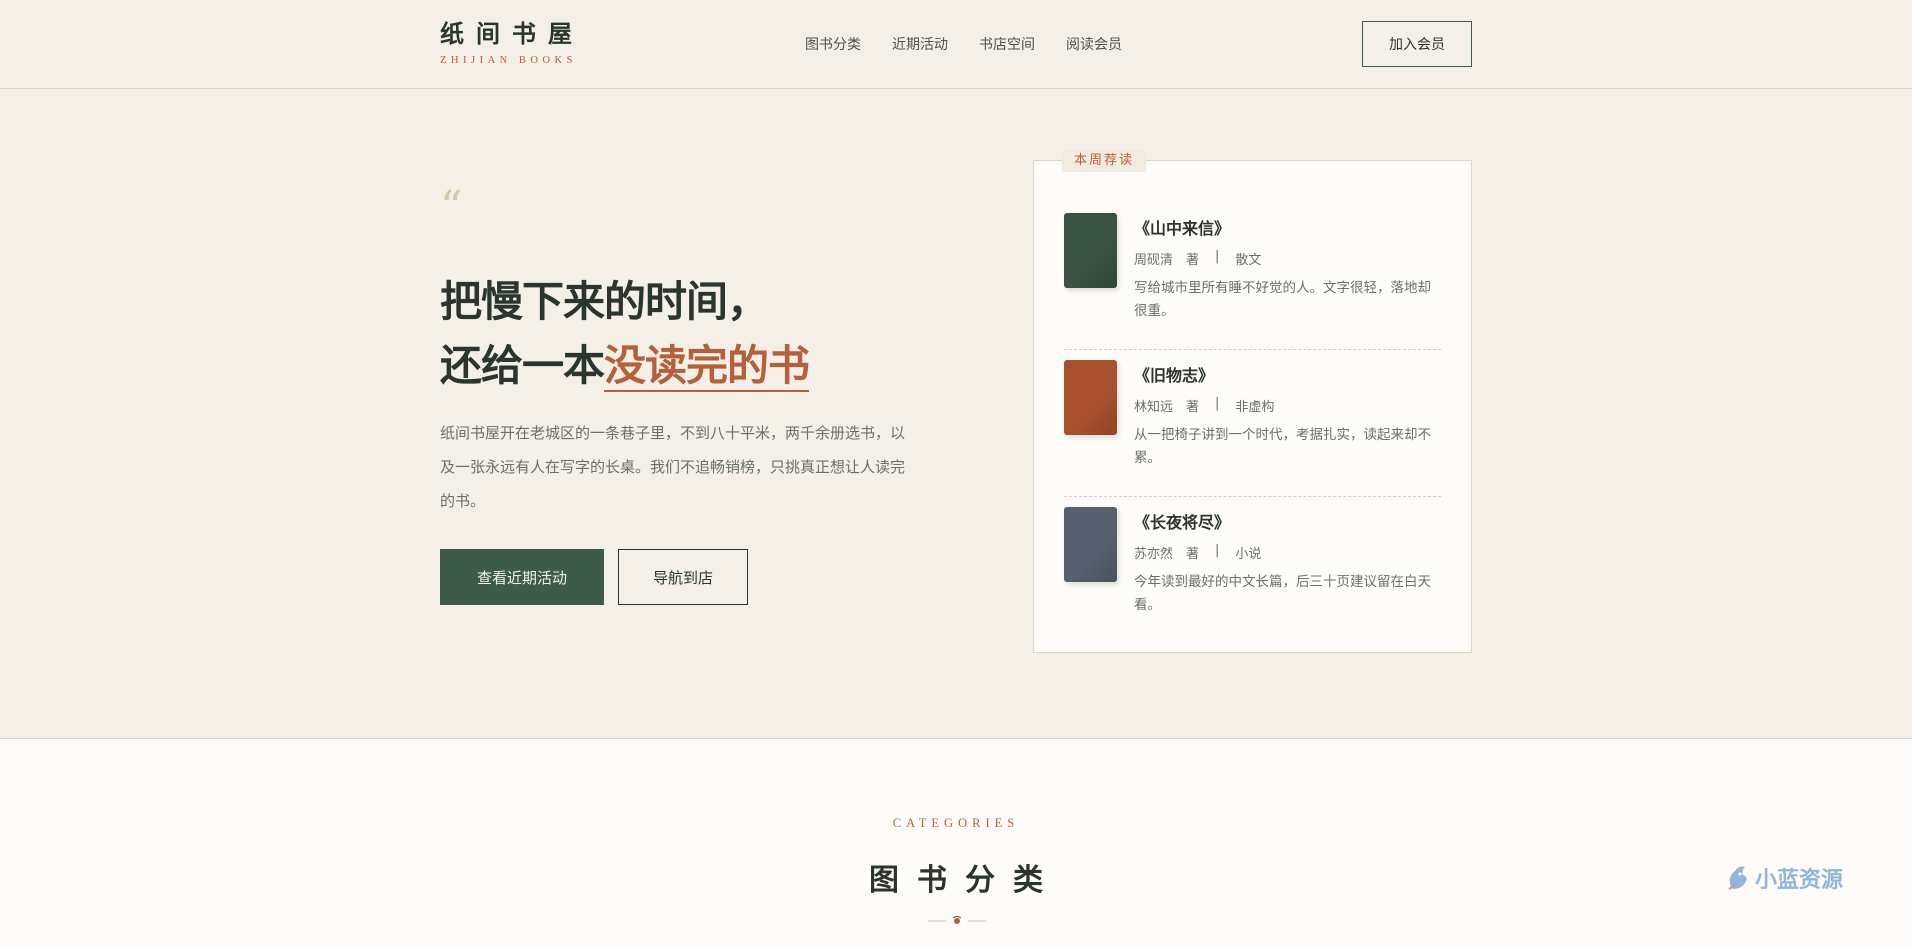 This screenshot has height=948, width=1912. I want to click on book-description: 写给城市里所有睡不好觉的人。文字很轻，落地却很重。, so click(1282, 299).